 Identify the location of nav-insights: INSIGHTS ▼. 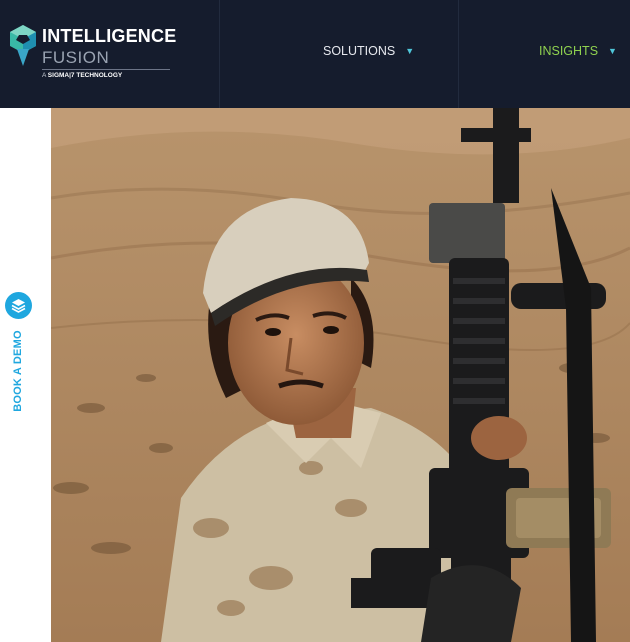
(578, 51).